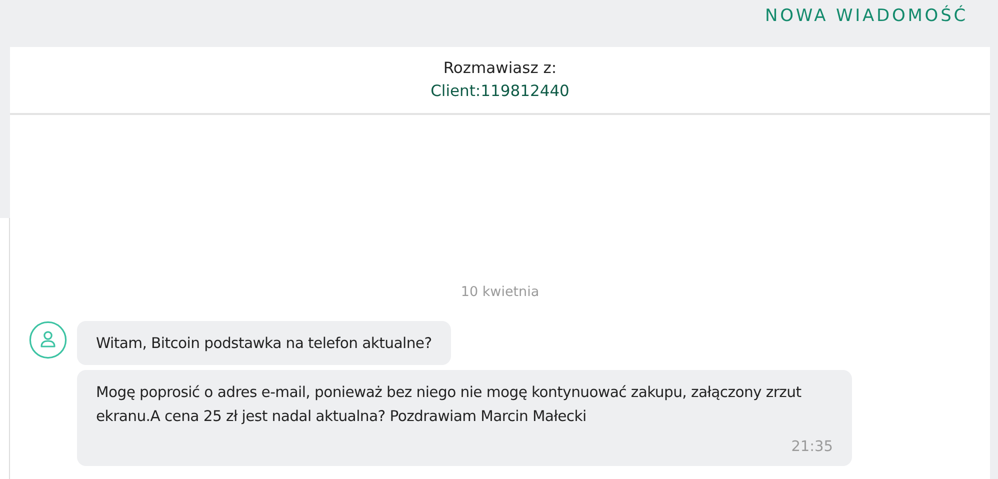 Image resolution: width=998 pixels, height=479 pixels. Describe the element at coordinates (500, 68) in the screenshot. I see `conversation-label: Rozmawiasz z:` at that location.